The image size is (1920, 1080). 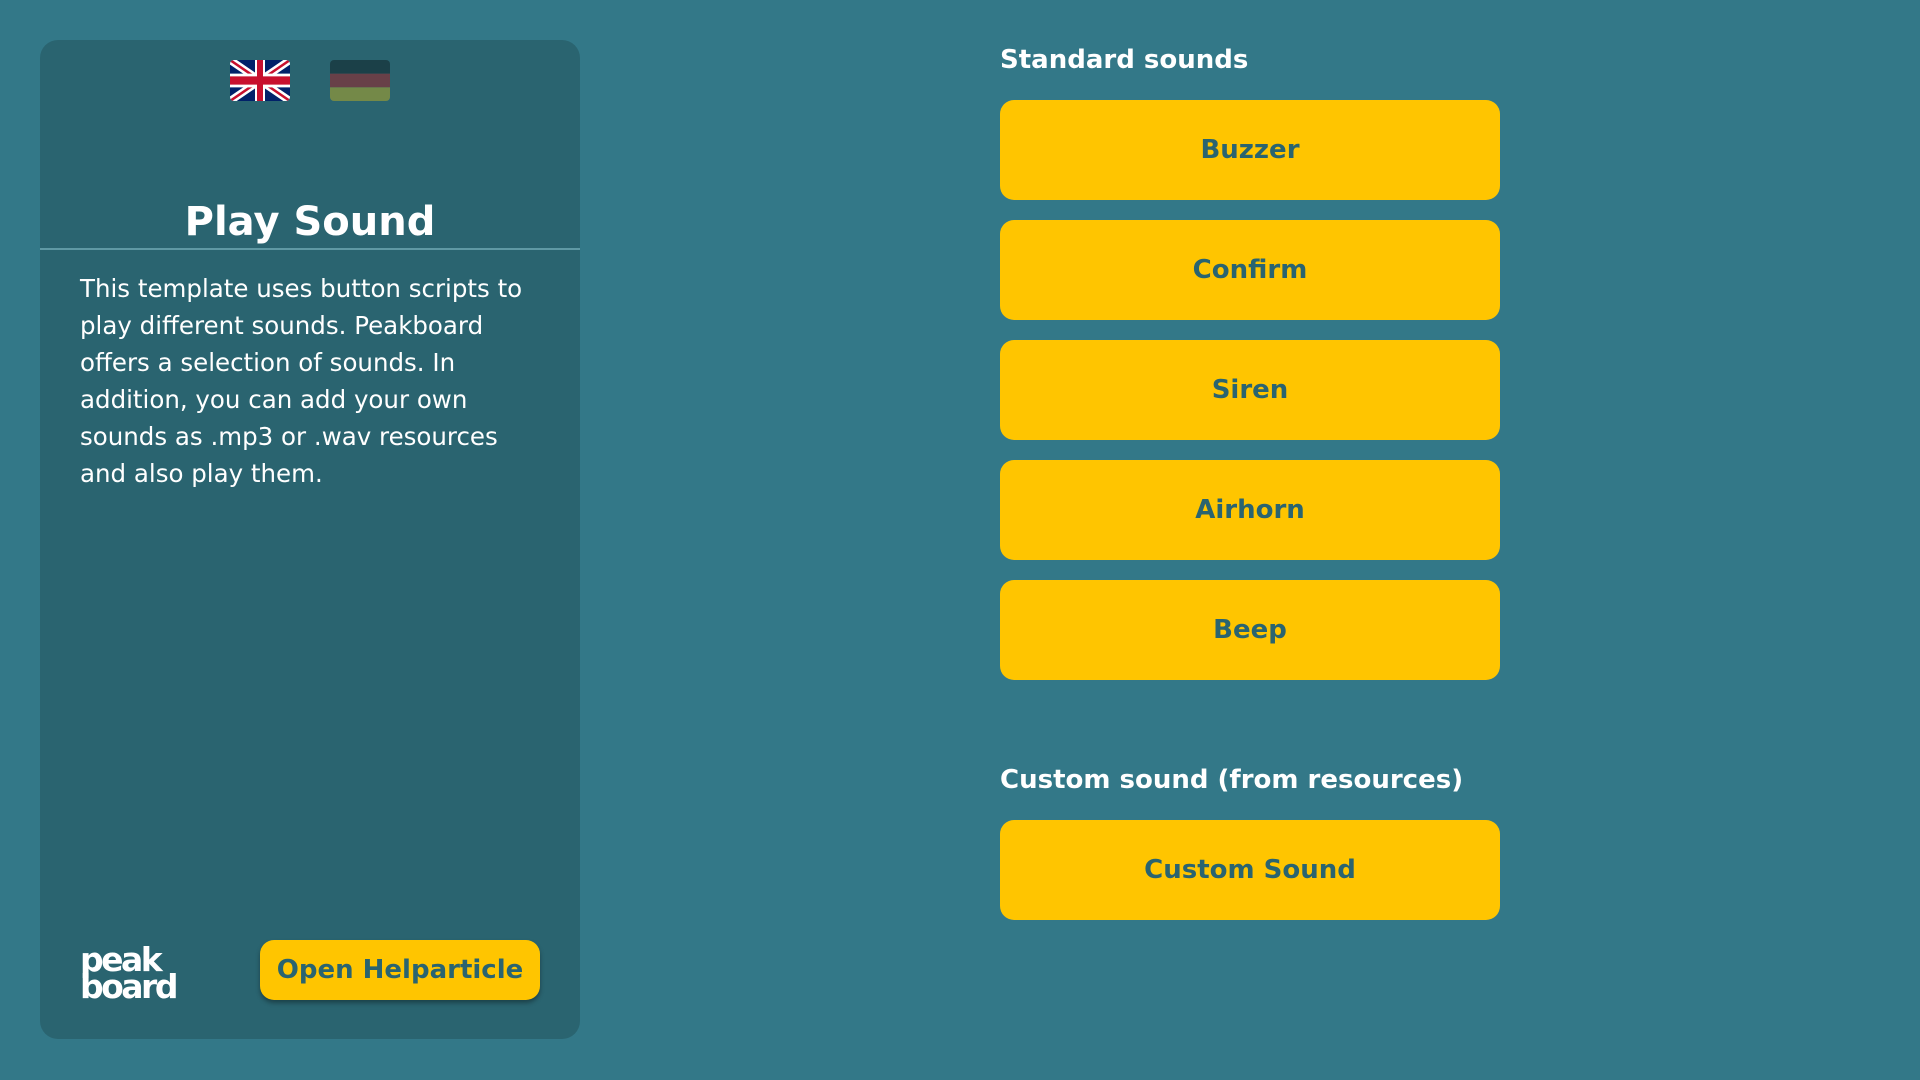 I want to click on airhorn-button: Airhorn, so click(x=1250, y=510).